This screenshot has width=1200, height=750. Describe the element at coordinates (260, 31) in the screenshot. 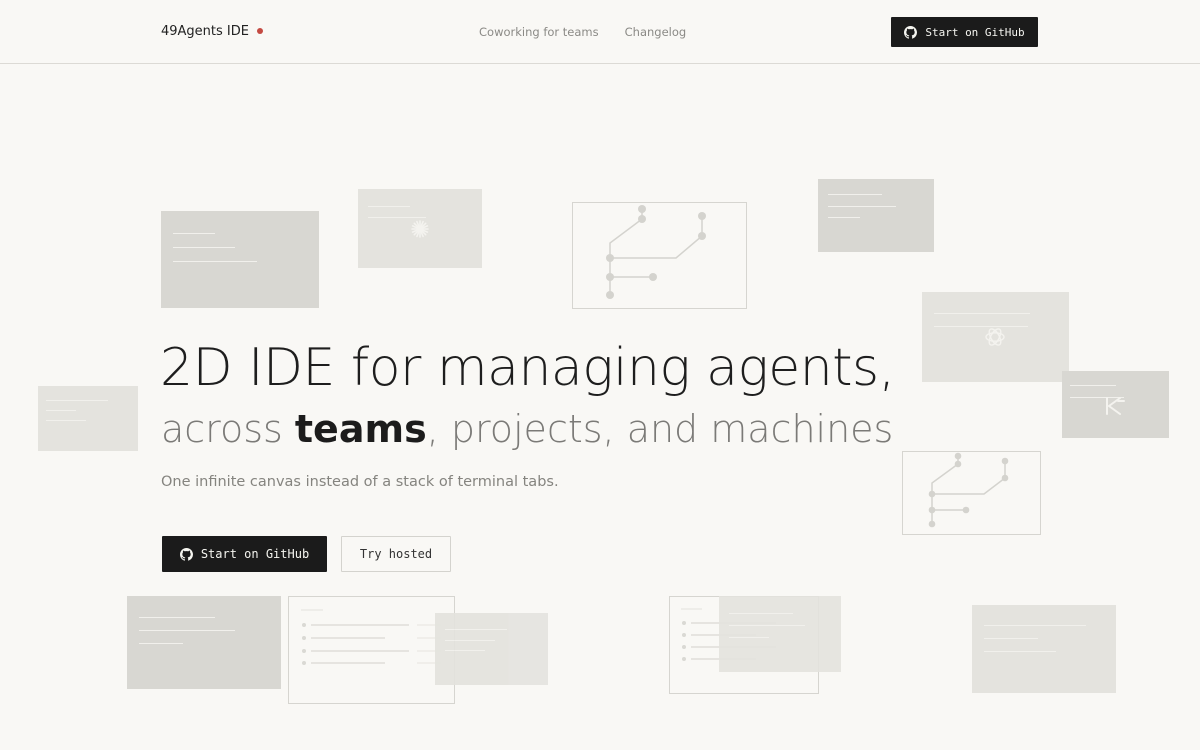

I see `status-dot` at that location.